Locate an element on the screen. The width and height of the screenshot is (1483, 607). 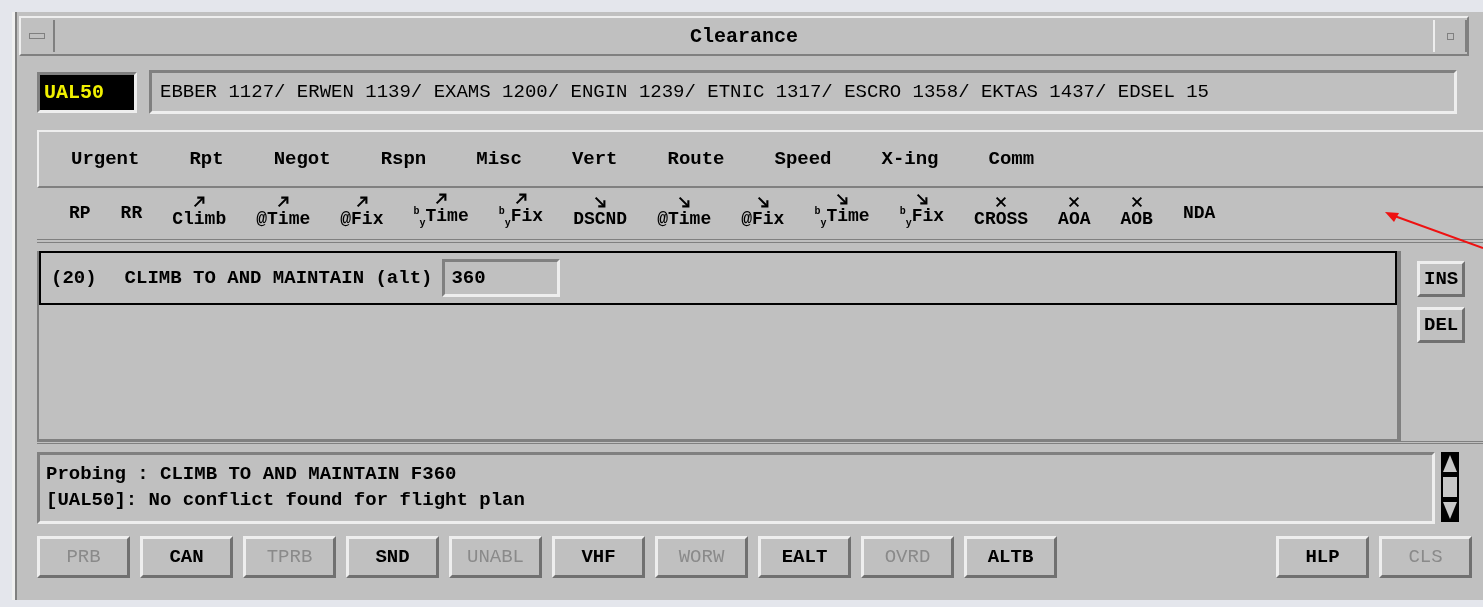
category-menu: Speed is located at coordinates (803, 159).